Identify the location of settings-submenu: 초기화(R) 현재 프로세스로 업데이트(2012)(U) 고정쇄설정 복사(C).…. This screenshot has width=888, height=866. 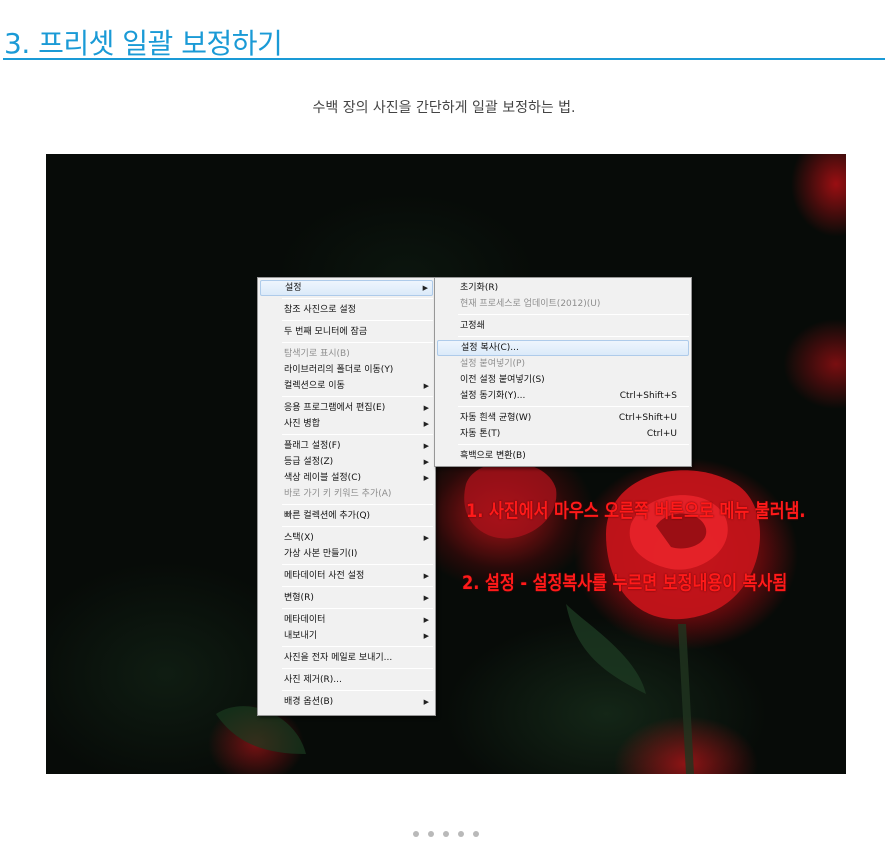
(563, 372).